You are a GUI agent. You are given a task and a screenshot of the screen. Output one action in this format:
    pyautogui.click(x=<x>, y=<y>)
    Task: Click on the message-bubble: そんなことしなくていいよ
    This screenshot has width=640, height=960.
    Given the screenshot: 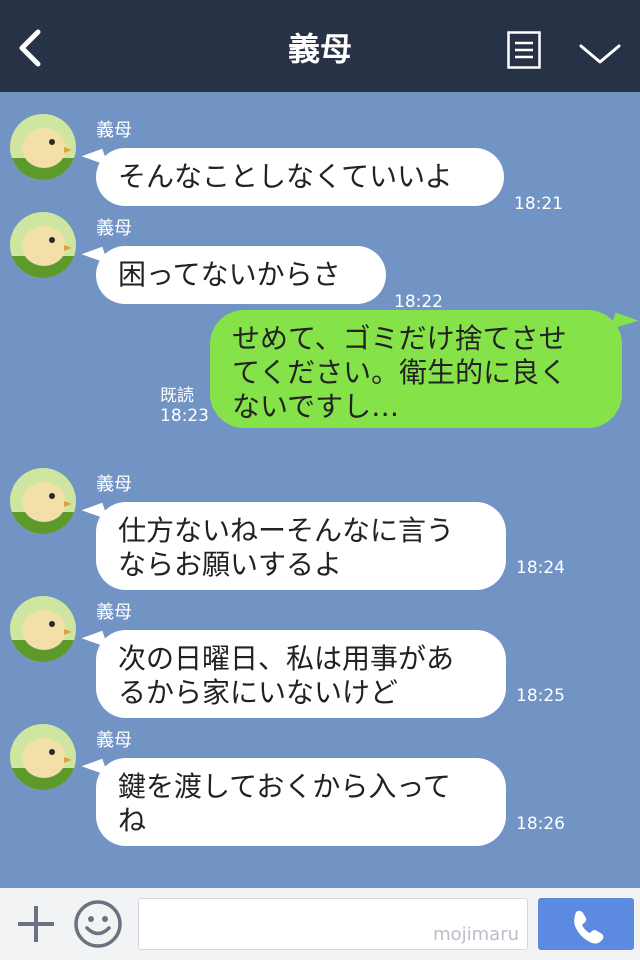 What is the action you would take?
    pyautogui.click(x=300, y=177)
    